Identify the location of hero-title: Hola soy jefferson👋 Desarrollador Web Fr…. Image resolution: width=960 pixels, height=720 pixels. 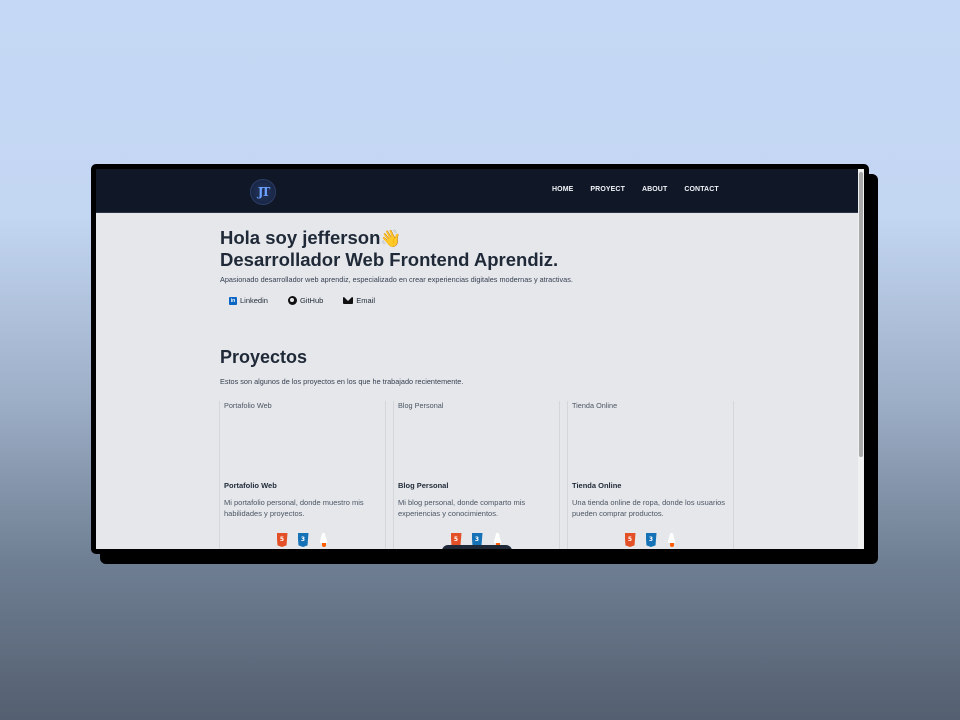
(389, 248).